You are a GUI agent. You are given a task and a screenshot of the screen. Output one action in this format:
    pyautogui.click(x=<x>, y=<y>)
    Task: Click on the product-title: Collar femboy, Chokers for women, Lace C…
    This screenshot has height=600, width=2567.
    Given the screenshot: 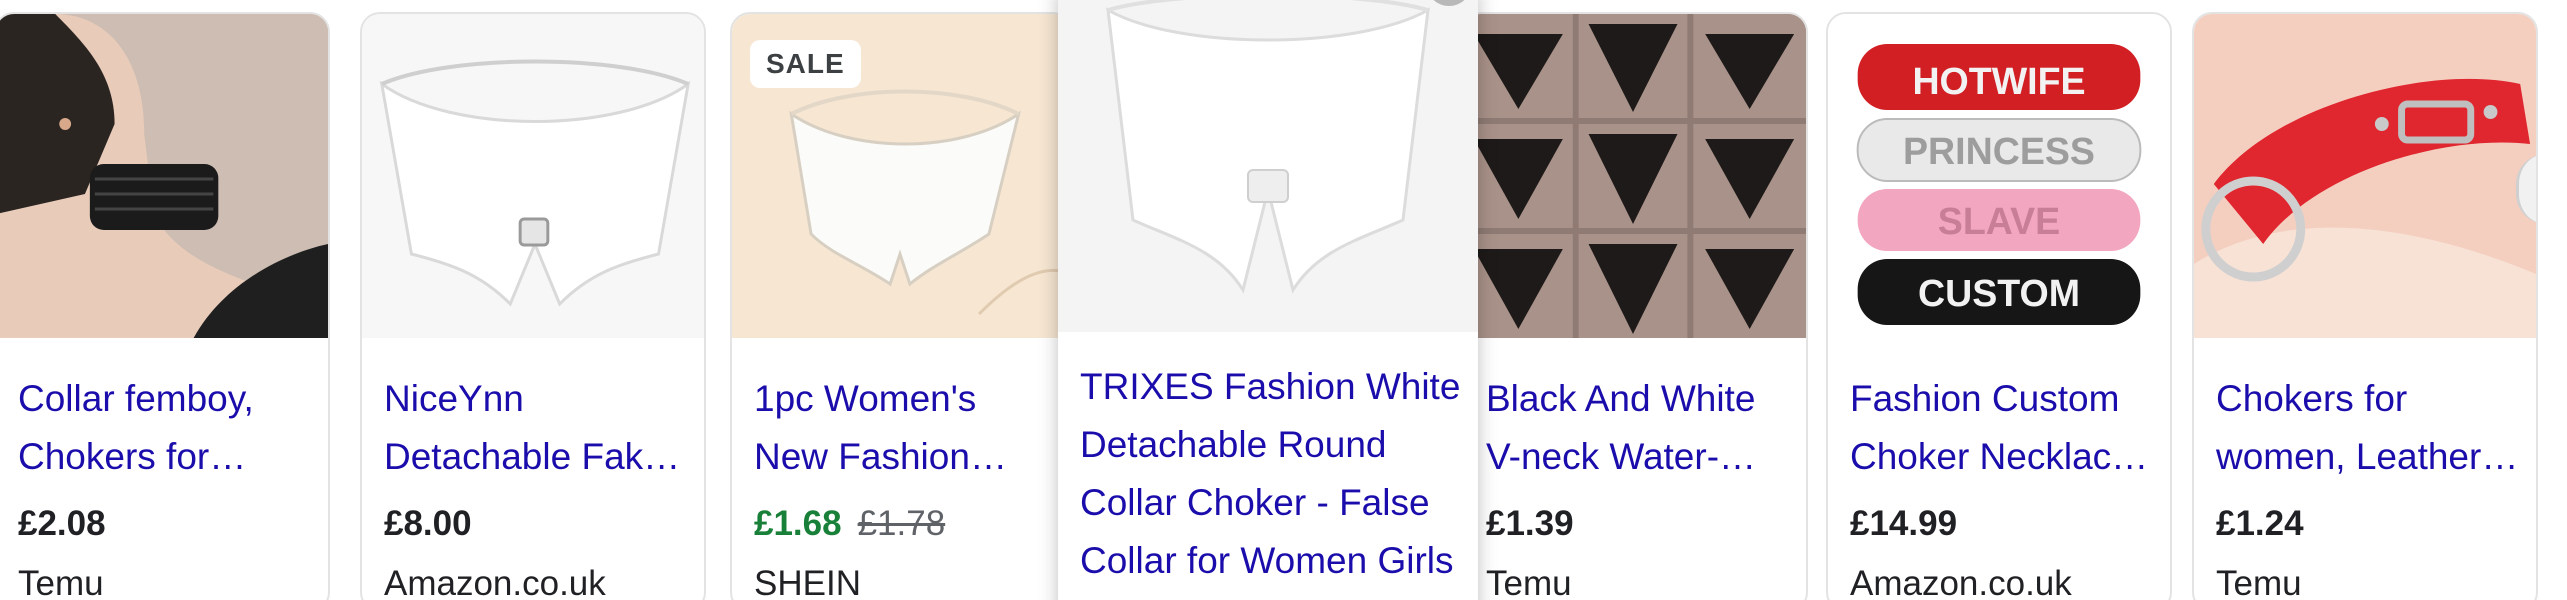 What is the action you would take?
    pyautogui.click(x=168, y=428)
    